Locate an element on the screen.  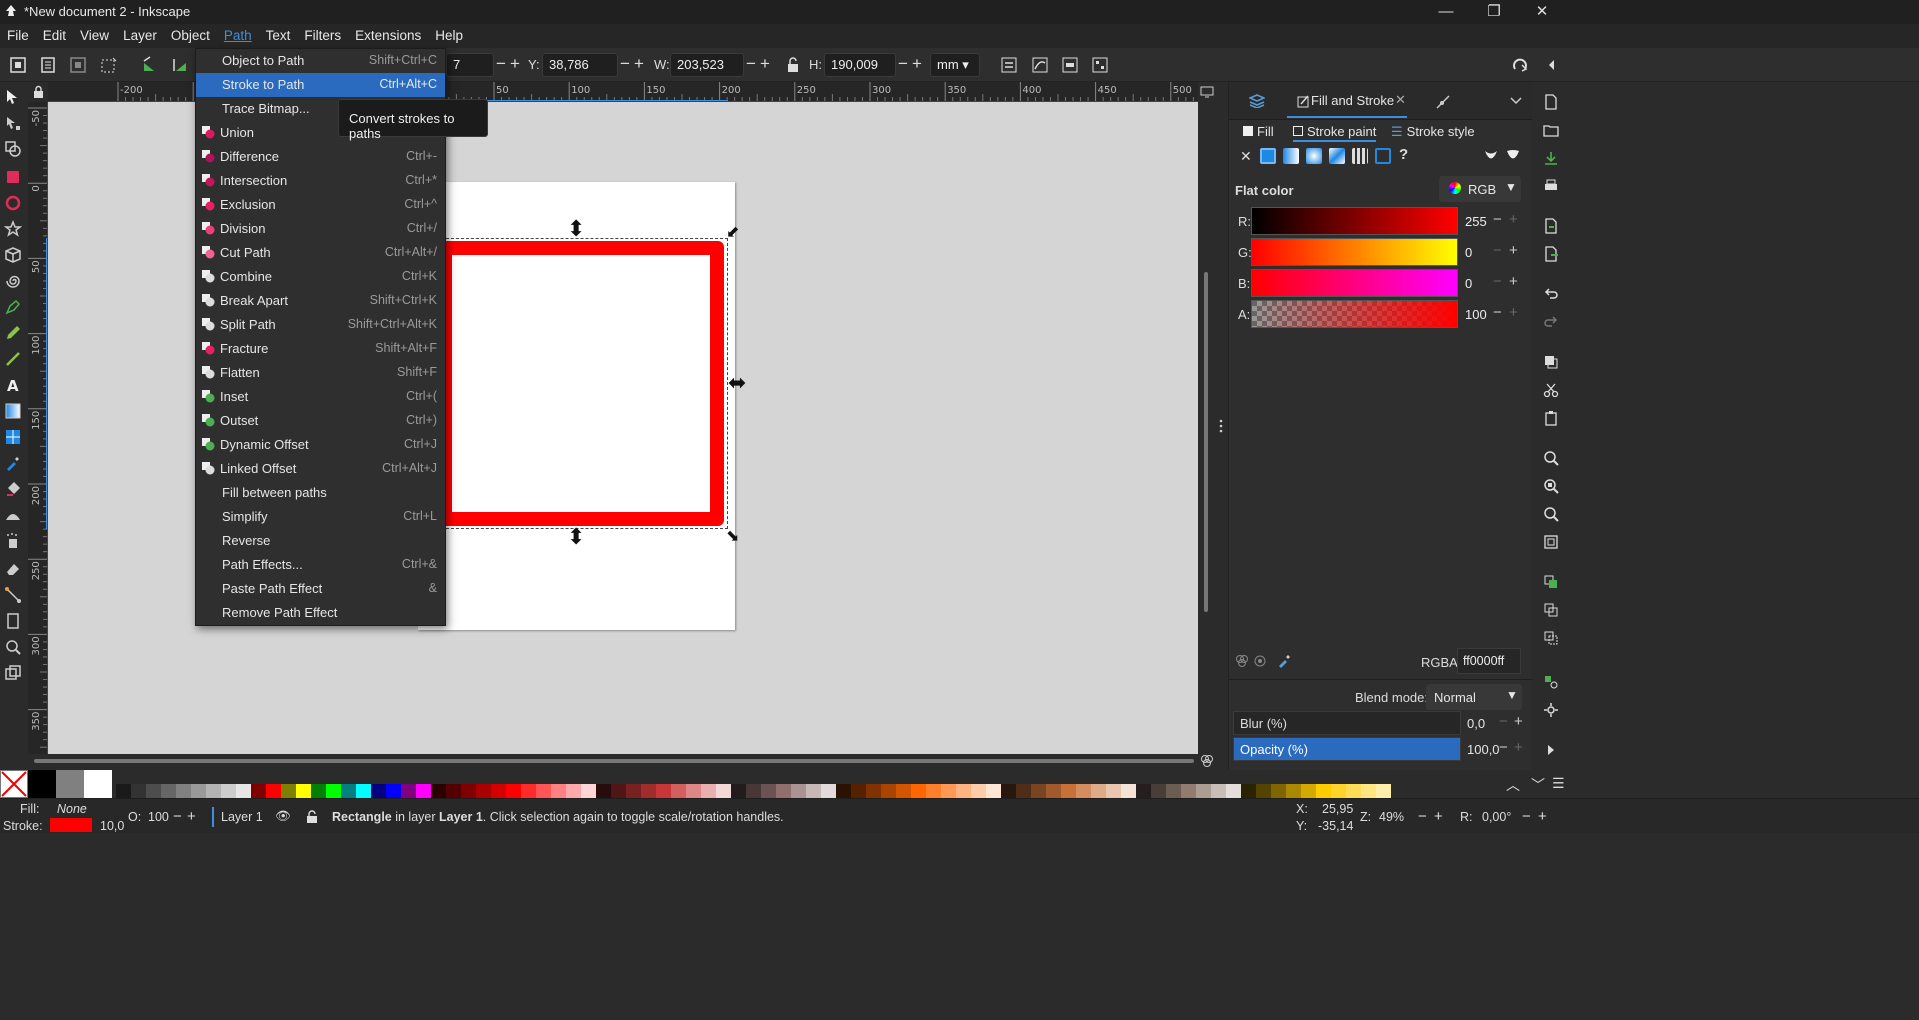
blend-mode-select: Normal ▼ is located at coordinates (1474, 697).